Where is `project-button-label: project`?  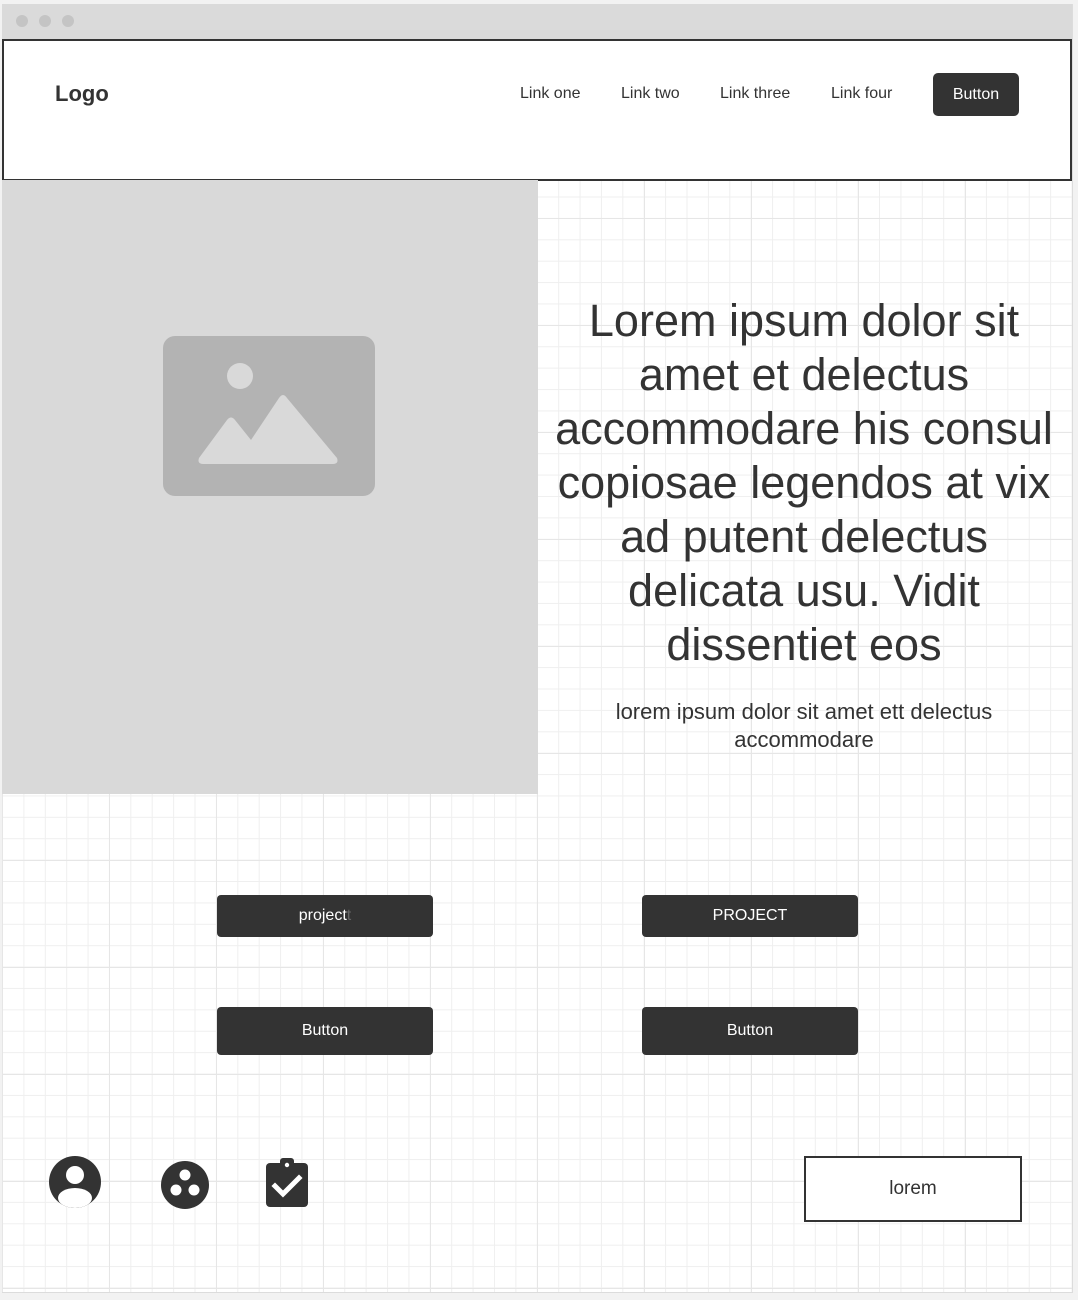 project-button-label: project is located at coordinates (322, 915).